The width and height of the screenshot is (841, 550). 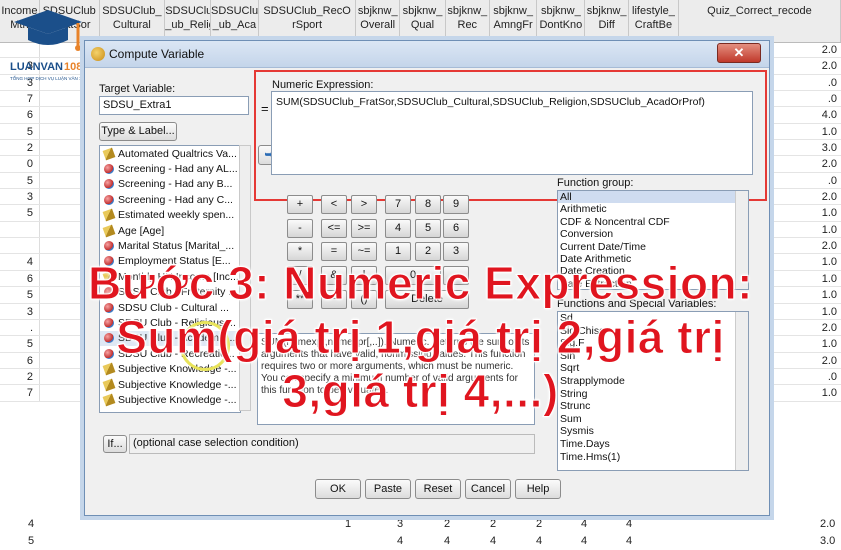 What do you see at coordinates (334, 204) in the screenshot?
I see `calc-key: <` at bounding box center [334, 204].